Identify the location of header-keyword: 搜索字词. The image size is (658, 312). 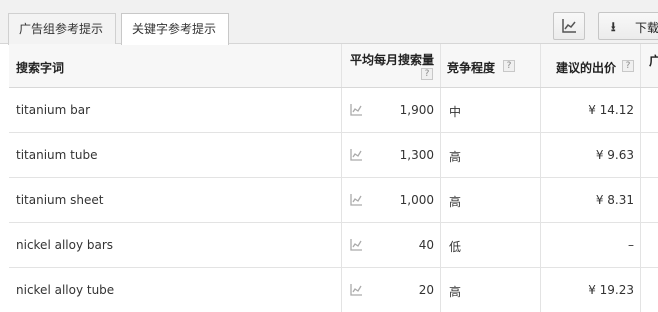
(175, 65).